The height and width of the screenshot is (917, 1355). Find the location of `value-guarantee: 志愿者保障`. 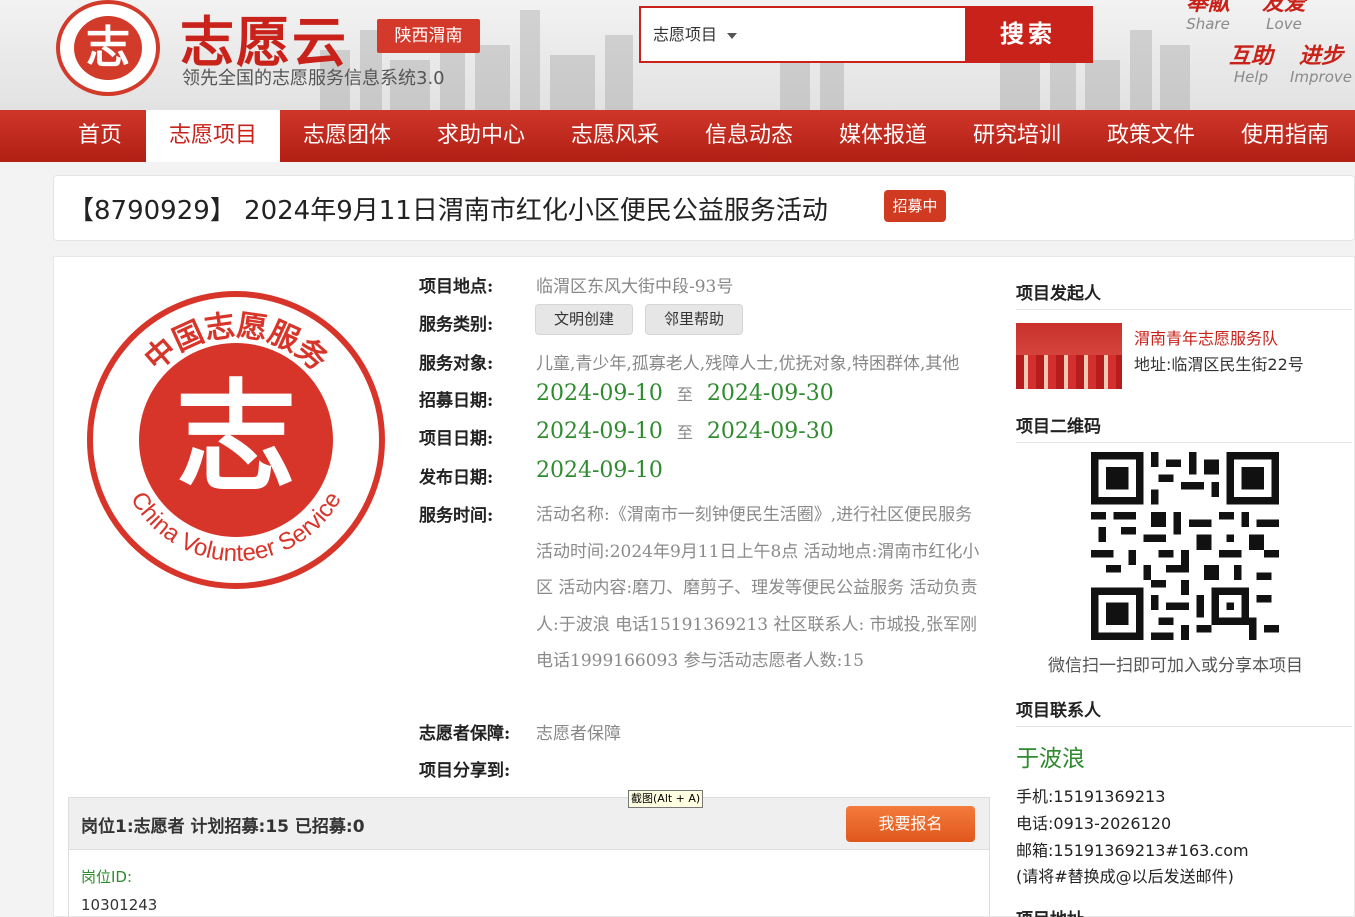

value-guarantee: 志愿者保障 is located at coordinates (578, 734).